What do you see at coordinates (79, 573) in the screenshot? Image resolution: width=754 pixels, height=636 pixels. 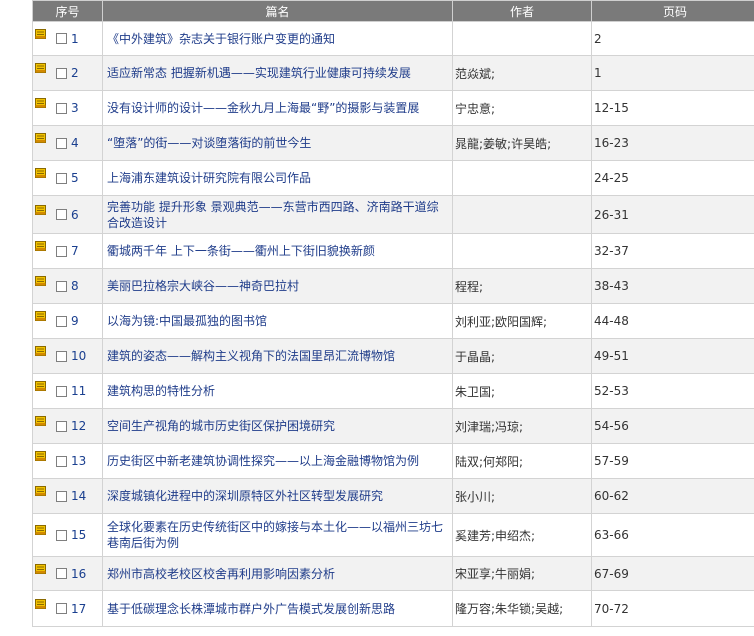 I see `row-number: 16` at bounding box center [79, 573].